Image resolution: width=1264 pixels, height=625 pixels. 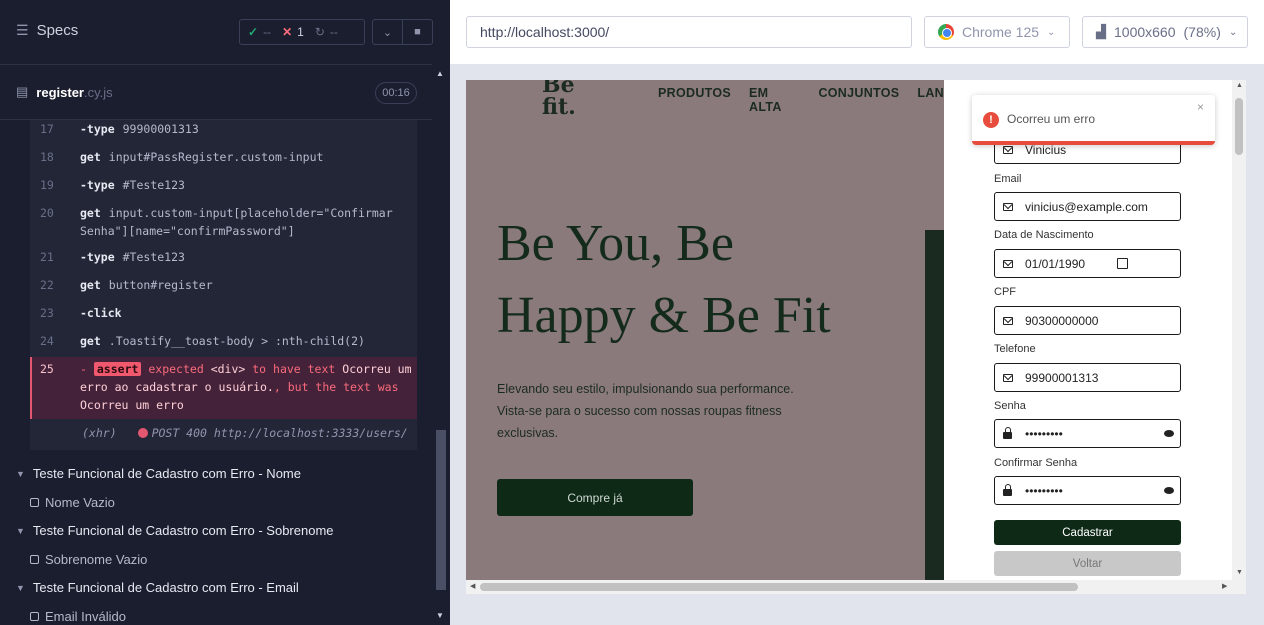 What do you see at coordinates (1101, 31) in the screenshot?
I see `viewport-icon: ▟` at bounding box center [1101, 31].